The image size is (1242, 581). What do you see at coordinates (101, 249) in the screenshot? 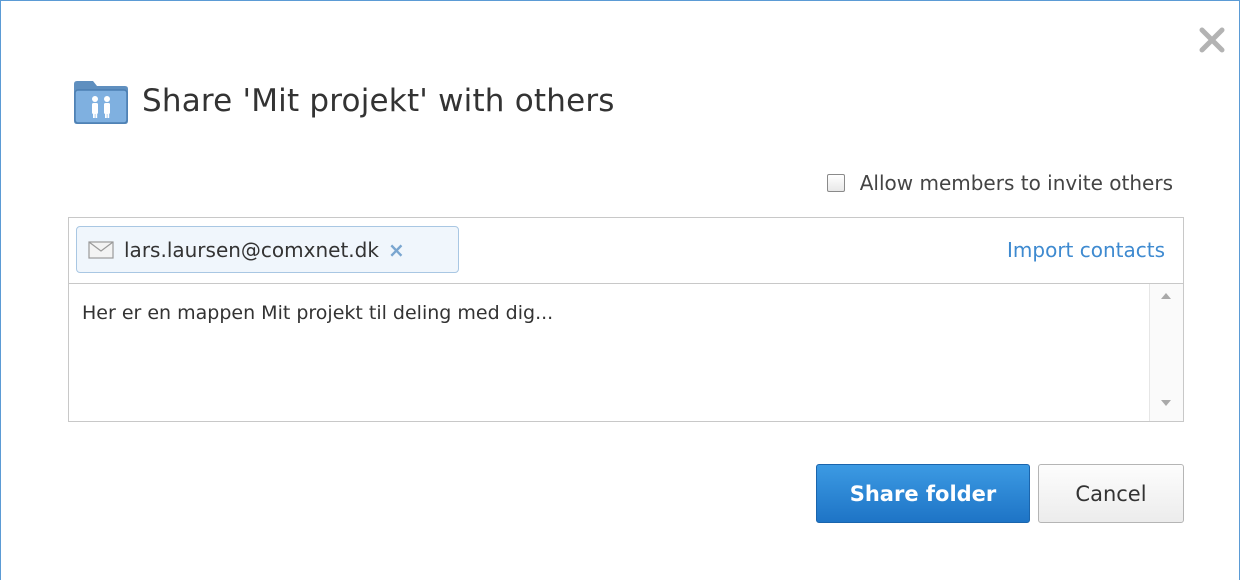
I see `envelope-icon` at bounding box center [101, 249].